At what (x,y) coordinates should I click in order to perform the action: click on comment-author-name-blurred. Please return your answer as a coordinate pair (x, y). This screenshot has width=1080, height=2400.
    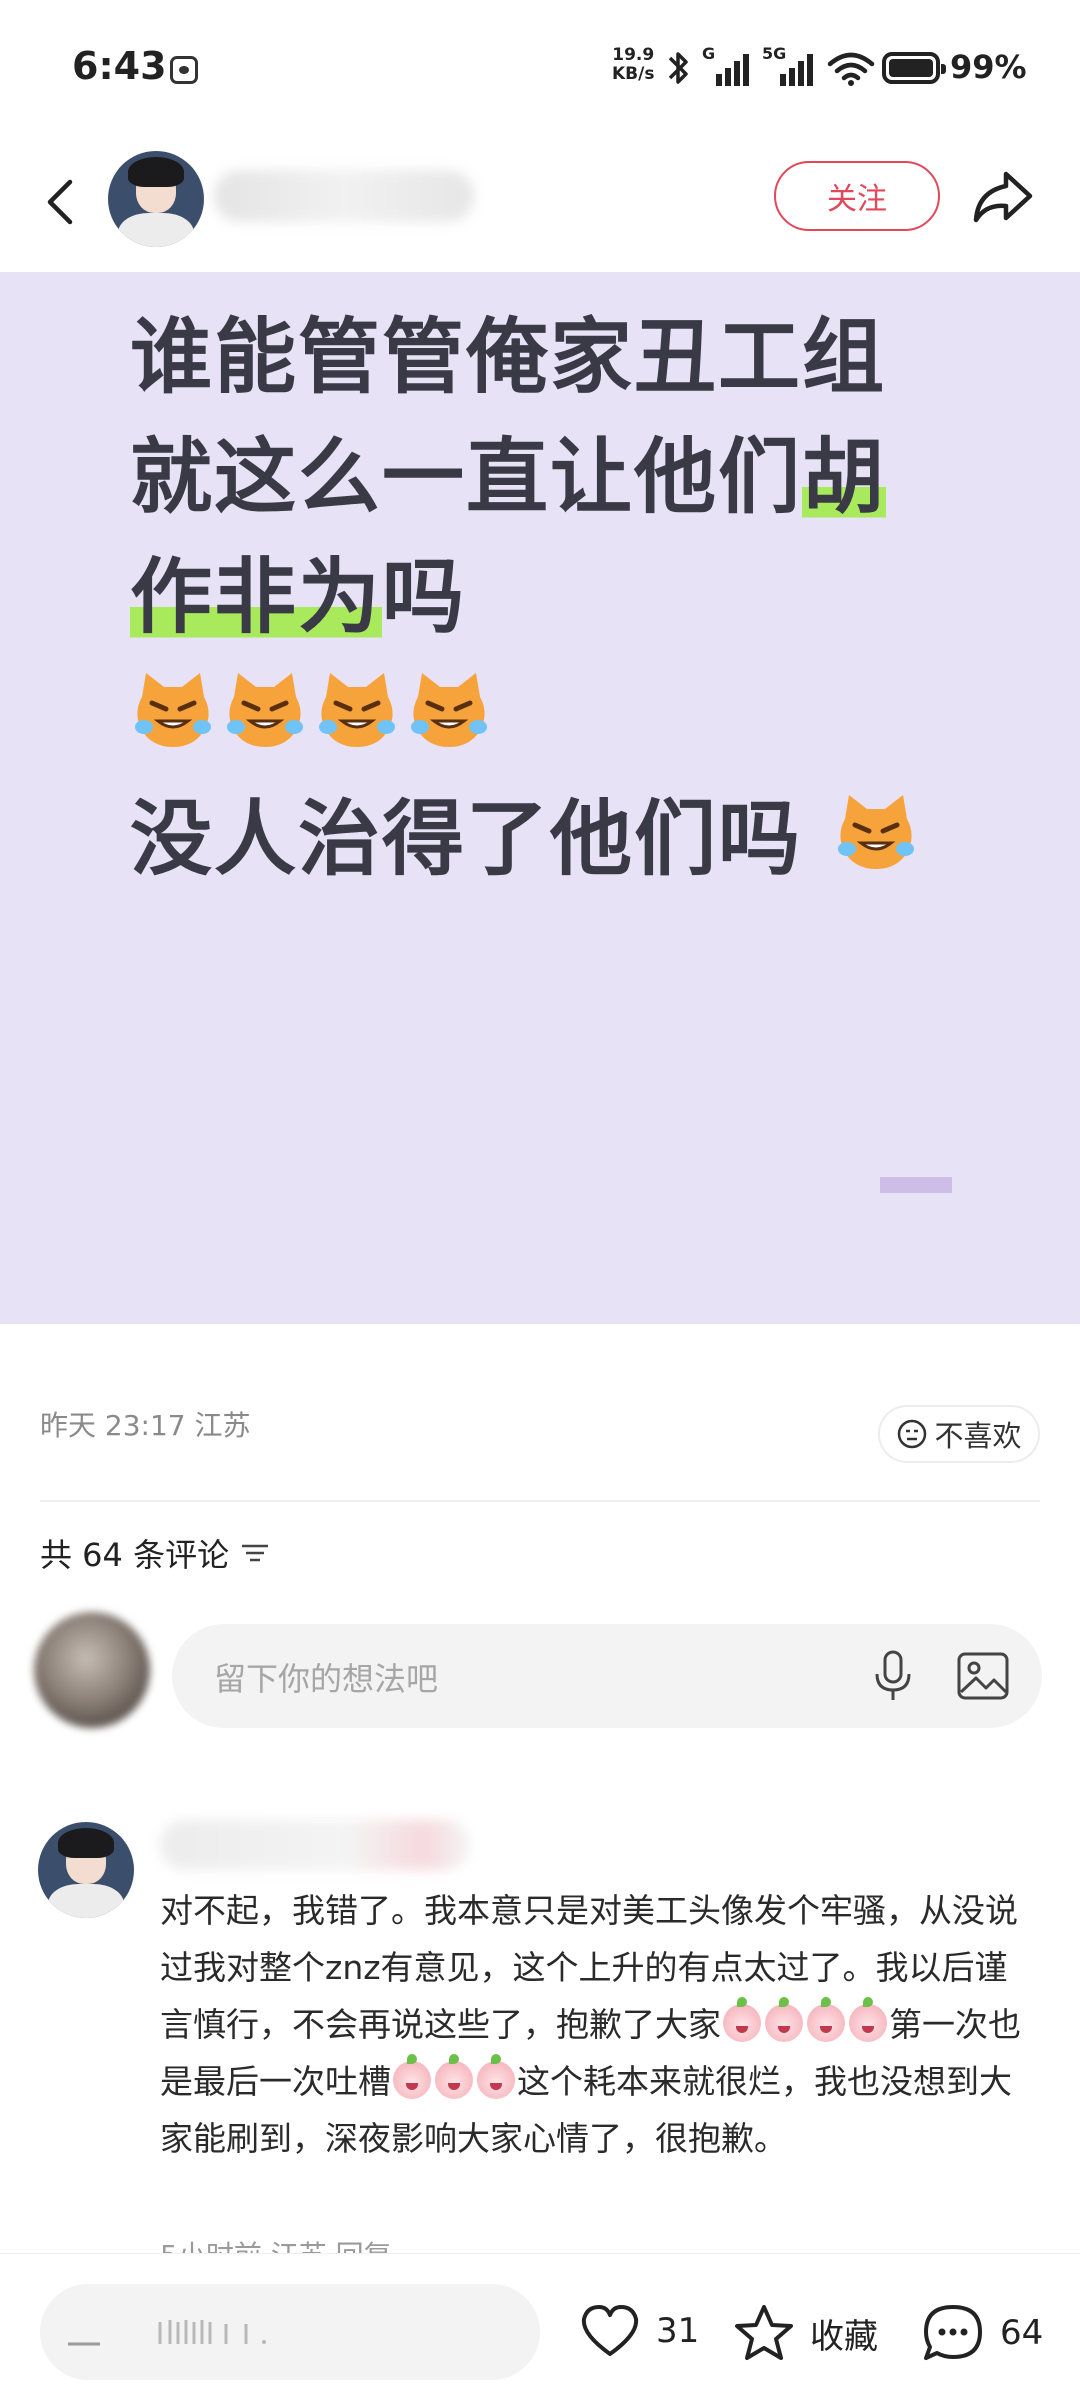
    Looking at the image, I should click on (315, 1845).